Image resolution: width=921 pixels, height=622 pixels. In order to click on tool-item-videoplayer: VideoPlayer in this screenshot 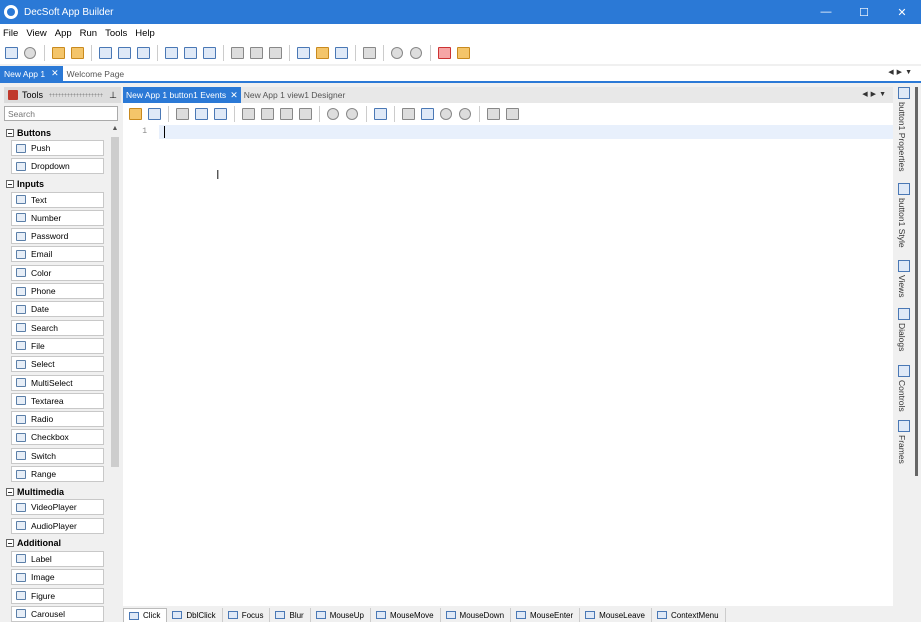, I will do `click(57, 507)`.